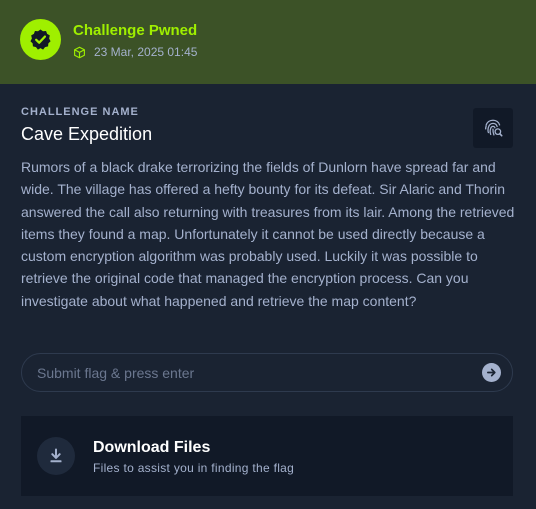  I want to click on cube-icon, so click(79, 52).